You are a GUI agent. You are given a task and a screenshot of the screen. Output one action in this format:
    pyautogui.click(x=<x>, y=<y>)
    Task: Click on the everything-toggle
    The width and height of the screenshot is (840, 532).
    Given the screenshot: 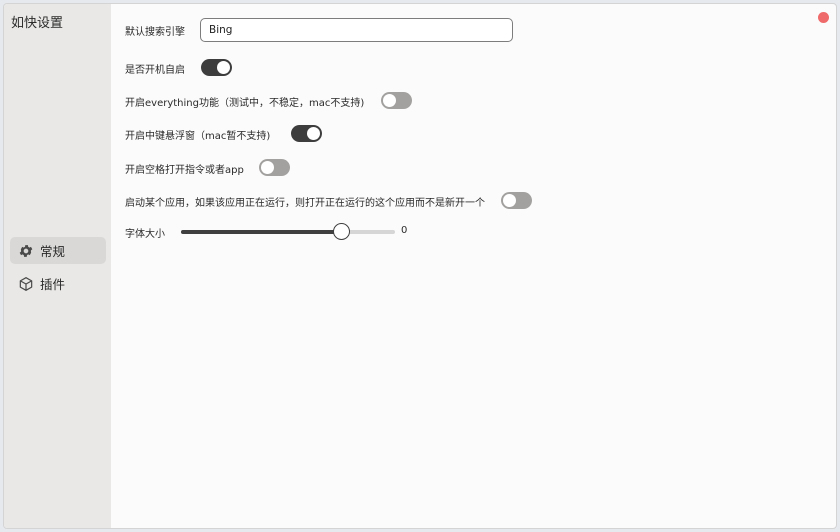 What is the action you would take?
    pyautogui.click(x=396, y=100)
    